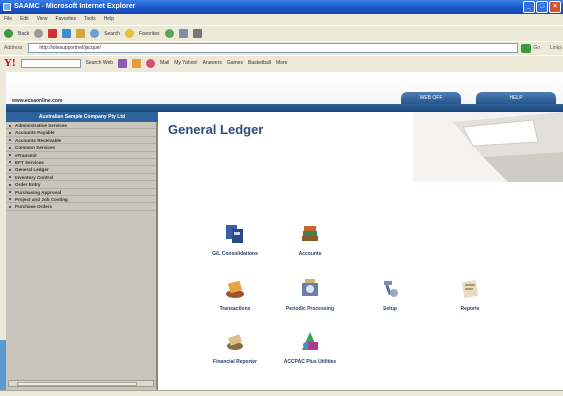  What do you see at coordinates (259, 63) in the screenshot?
I see `yahoo-basketball-button: Basketball` at bounding box center [259, 63].